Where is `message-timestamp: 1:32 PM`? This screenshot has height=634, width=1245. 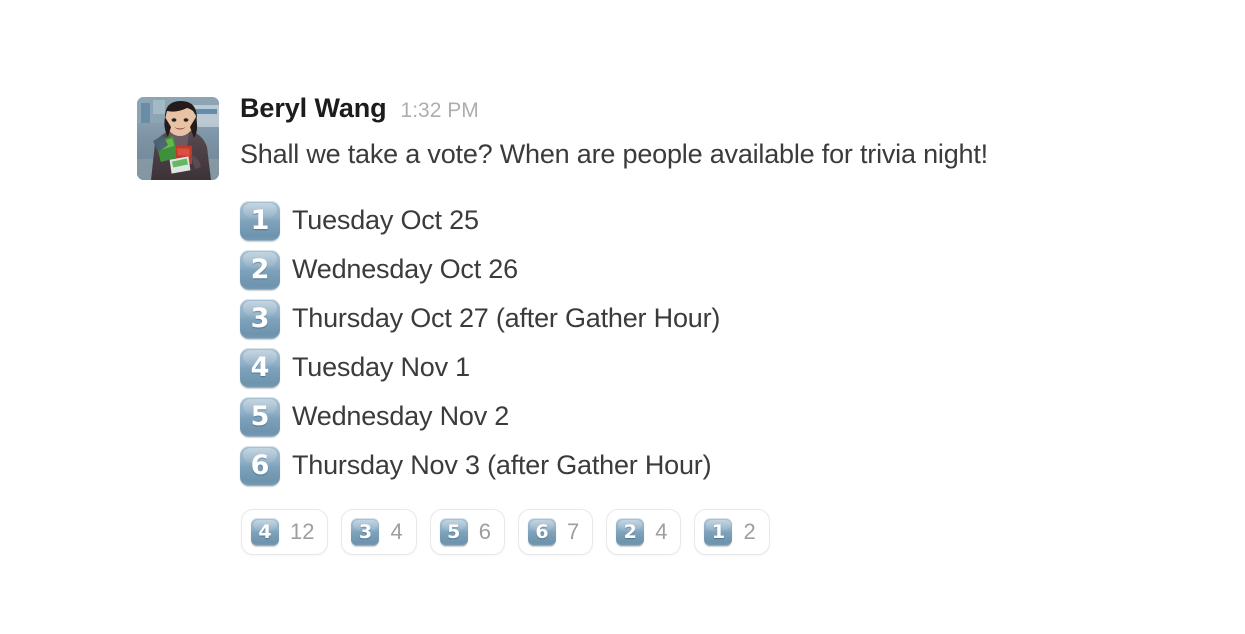
message-timestamp: 1:32 PM is located at coordinates (440, 110).